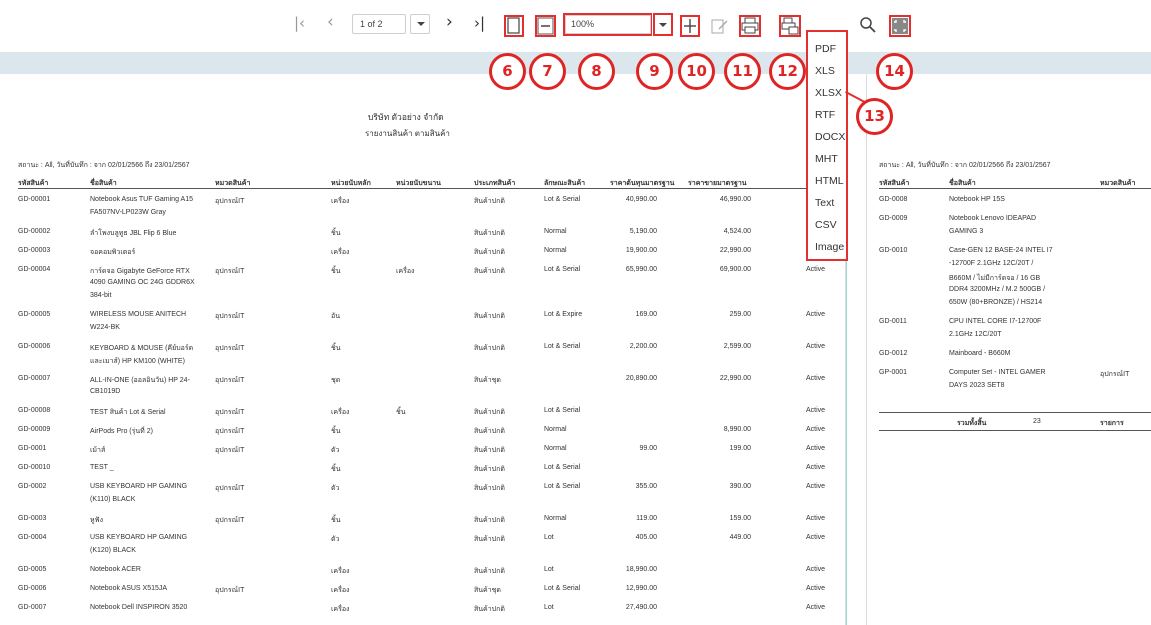 The image size is (1151, 625). Describe the element at coordinates (826, 159) in the screenshot. I see `export-mht-item: MHT` at that location.